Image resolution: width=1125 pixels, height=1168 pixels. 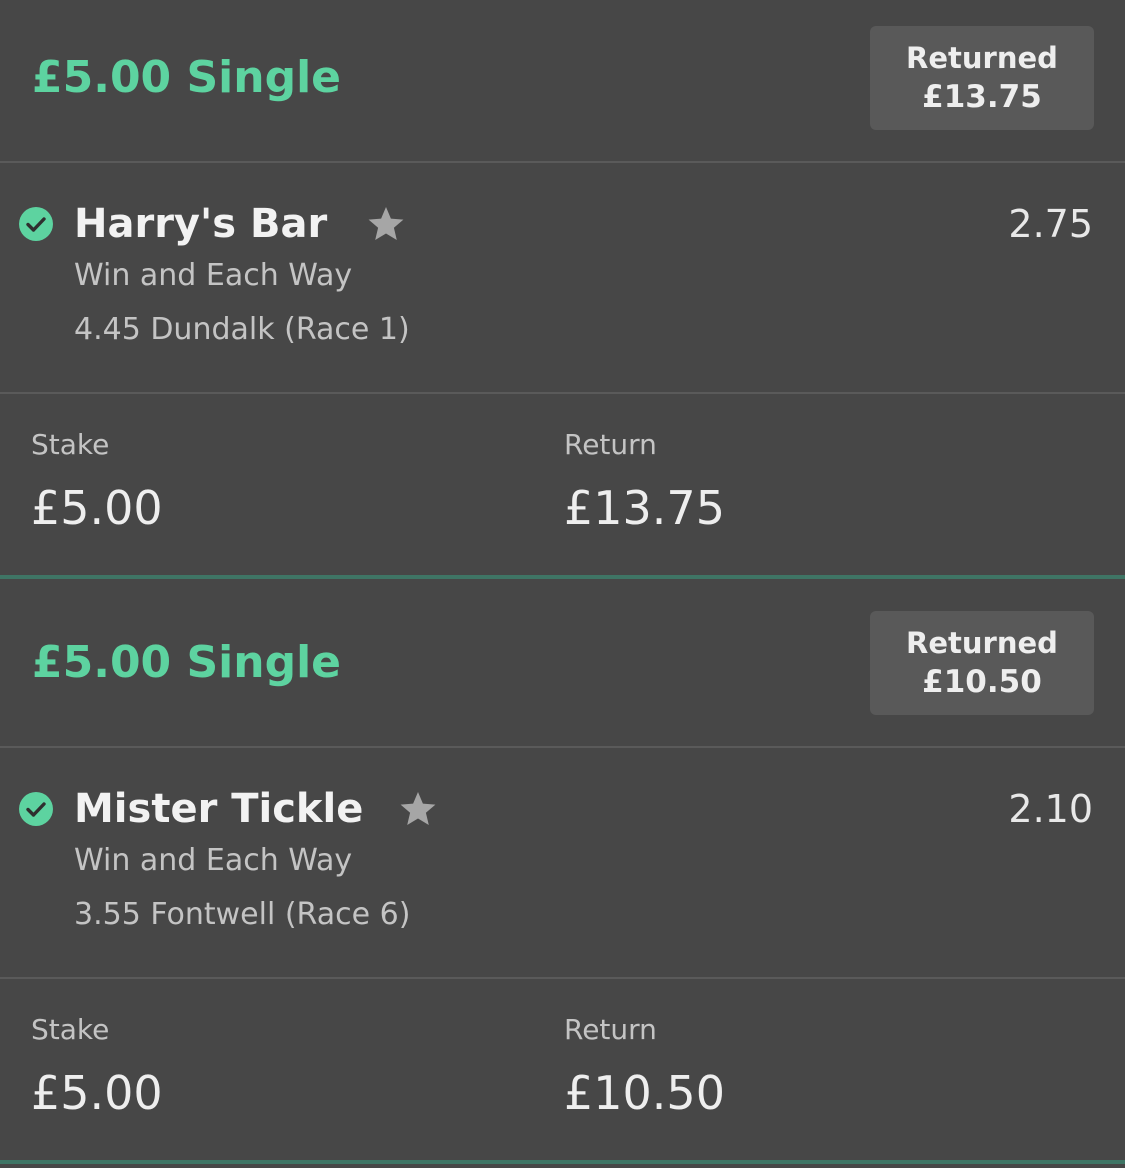 I want to click on returned-badge: Returned £10.50, so click(x=982, y=663).